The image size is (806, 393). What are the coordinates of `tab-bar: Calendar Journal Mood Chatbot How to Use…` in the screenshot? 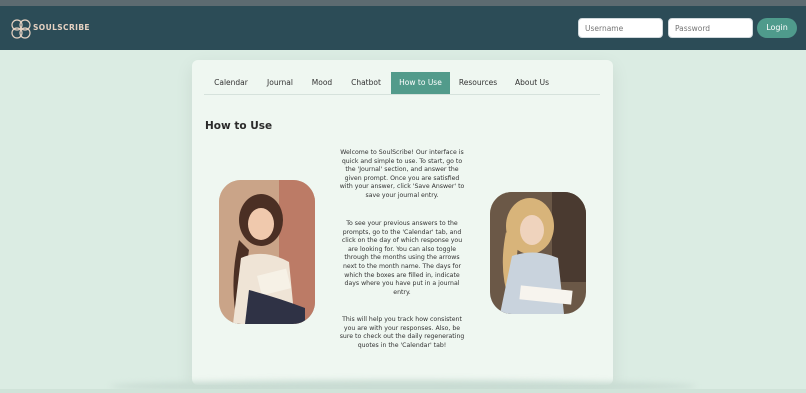 It's located at (402, 83).